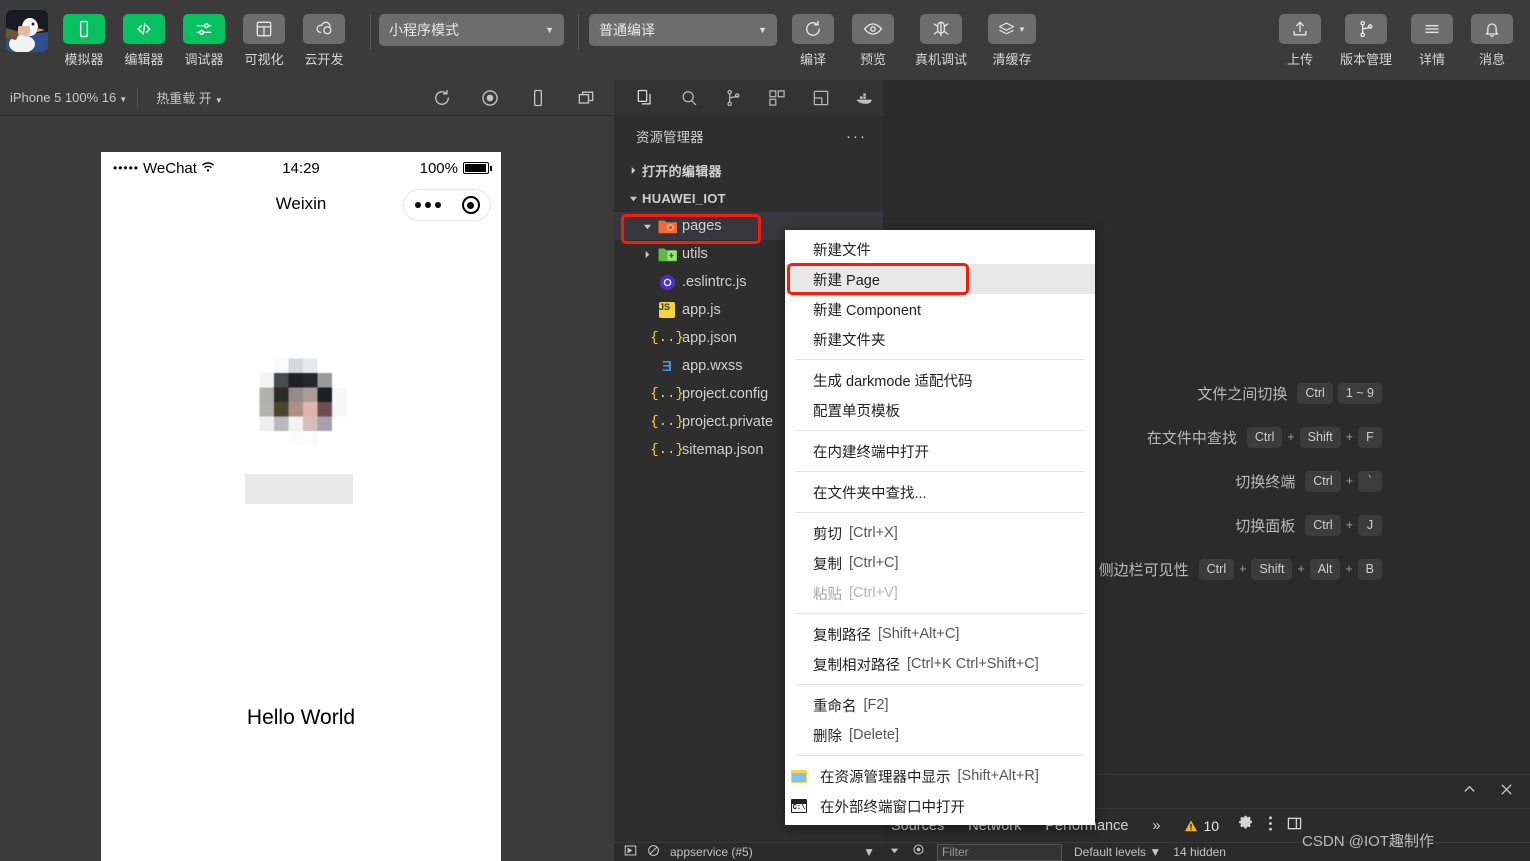  I want to click on menu-item-new-component: 新建 Component, so click(940, 309).